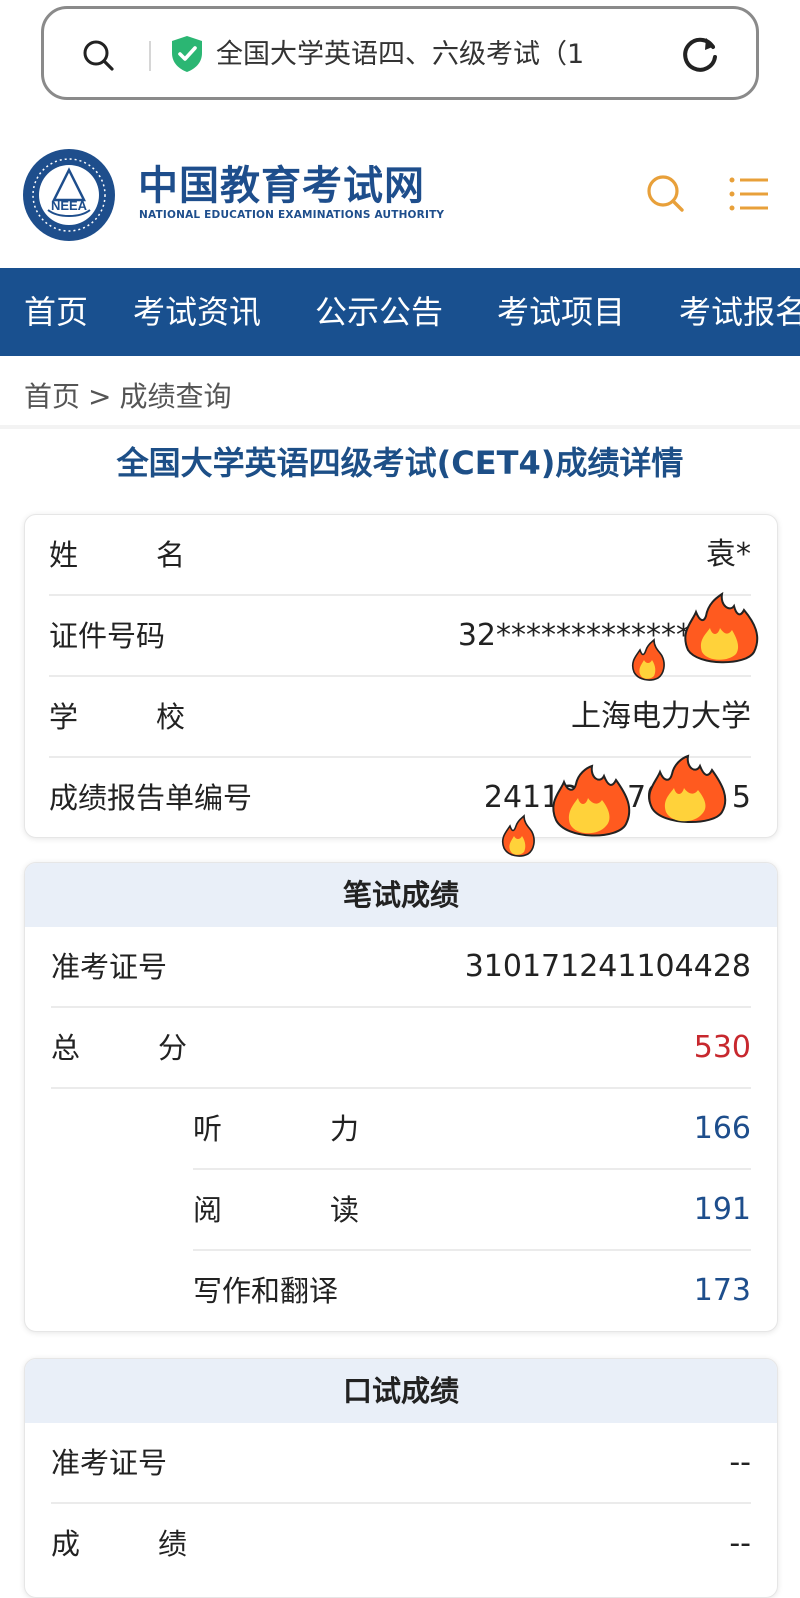 This screenshot has width=800, height=1598. What do you see at coordinates (69, 195) in the screenshot?
I see `neea-emblem-icon: NEEA` at bounding box center [69, 195].